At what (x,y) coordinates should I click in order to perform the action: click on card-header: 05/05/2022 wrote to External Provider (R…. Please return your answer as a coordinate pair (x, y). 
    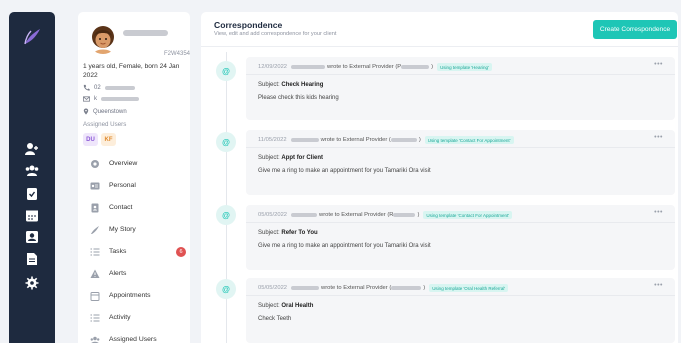
    Looking at the image, I should click on (385, 215).